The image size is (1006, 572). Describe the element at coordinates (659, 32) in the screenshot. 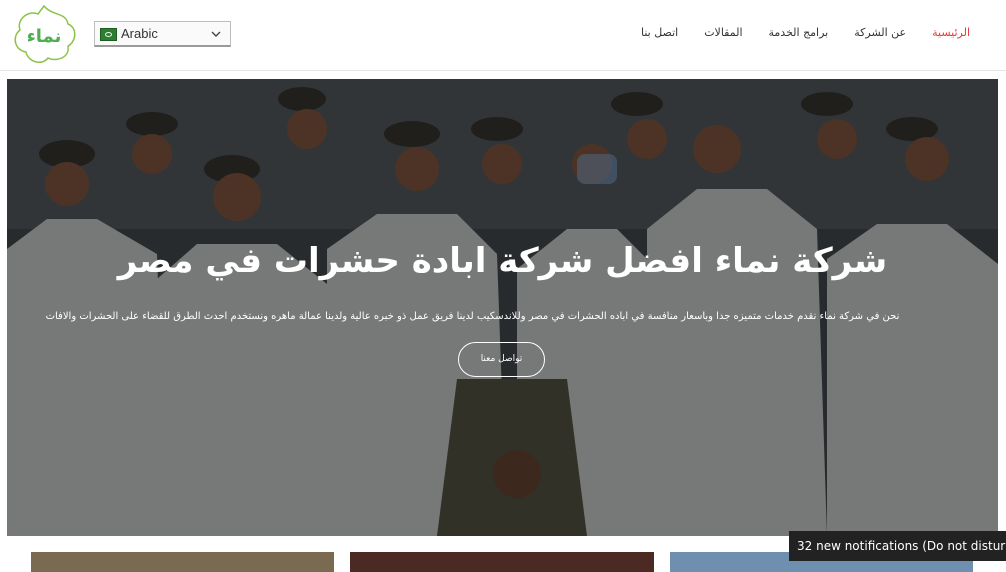

I see `nav-item-contact: اتصل بنا` at that location.